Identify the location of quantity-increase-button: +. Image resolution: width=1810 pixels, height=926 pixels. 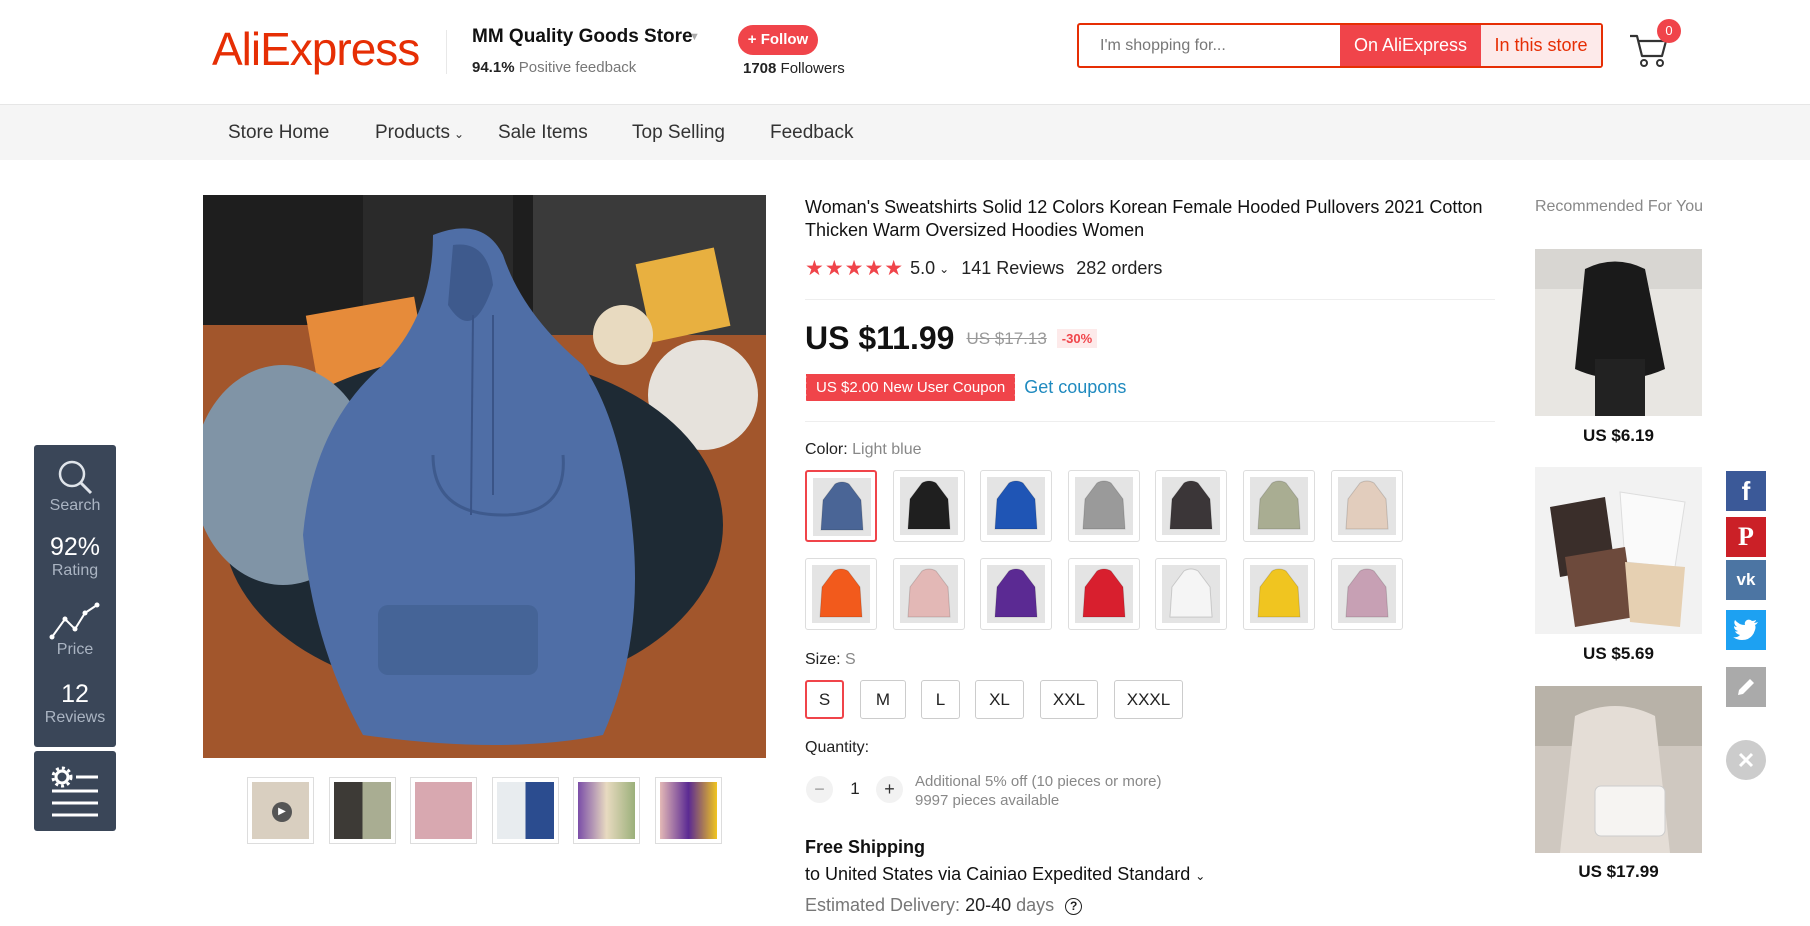
(889, 789).